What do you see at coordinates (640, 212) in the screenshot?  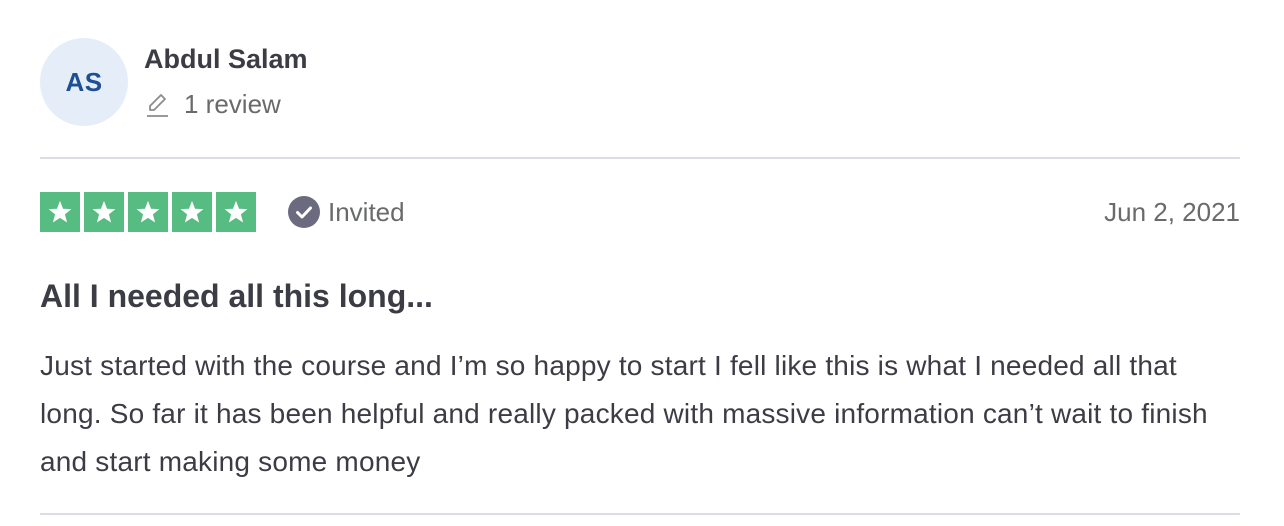 I see `rating-row: Invited Jun 2, 2021` at bounding box center [640, 212].